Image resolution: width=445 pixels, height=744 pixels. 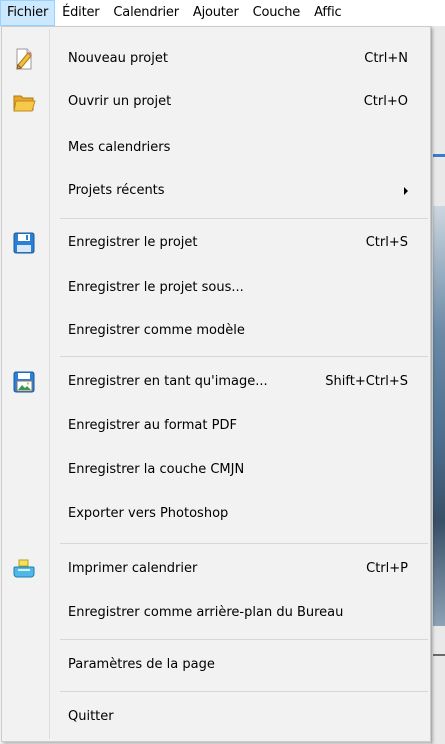 I want to click on menu-item-label: Ouvrir un projet, so click(x=120, y=101).